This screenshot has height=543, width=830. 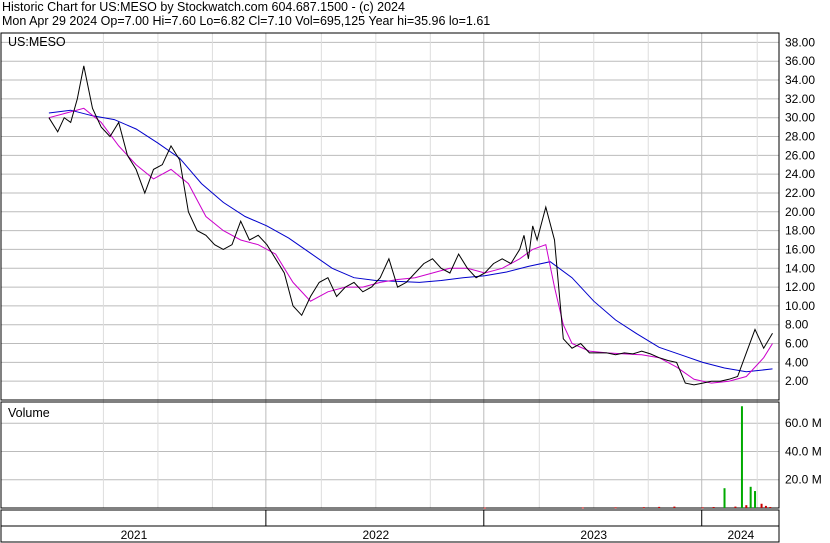 I want to click on price-y-tick-label: 2.00, so click(x=797, y=381).